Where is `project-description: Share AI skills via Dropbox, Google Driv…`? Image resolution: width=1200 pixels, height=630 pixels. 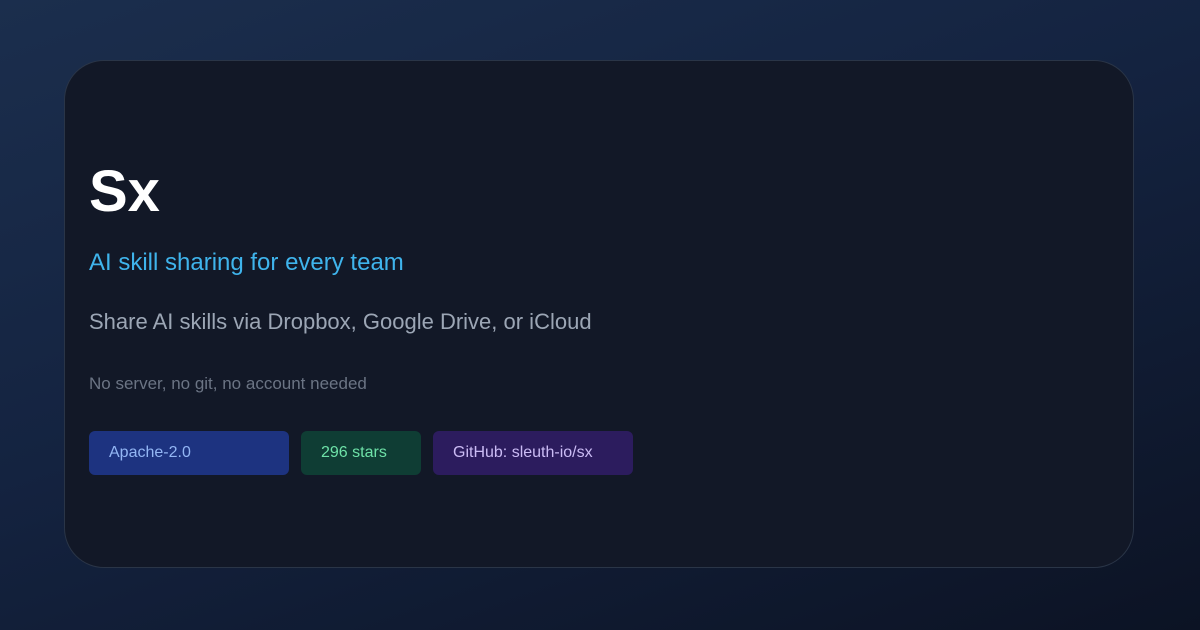 project-description: Share AI skills via Dropbox, Google Driv… is located at coordinates (340, 321).